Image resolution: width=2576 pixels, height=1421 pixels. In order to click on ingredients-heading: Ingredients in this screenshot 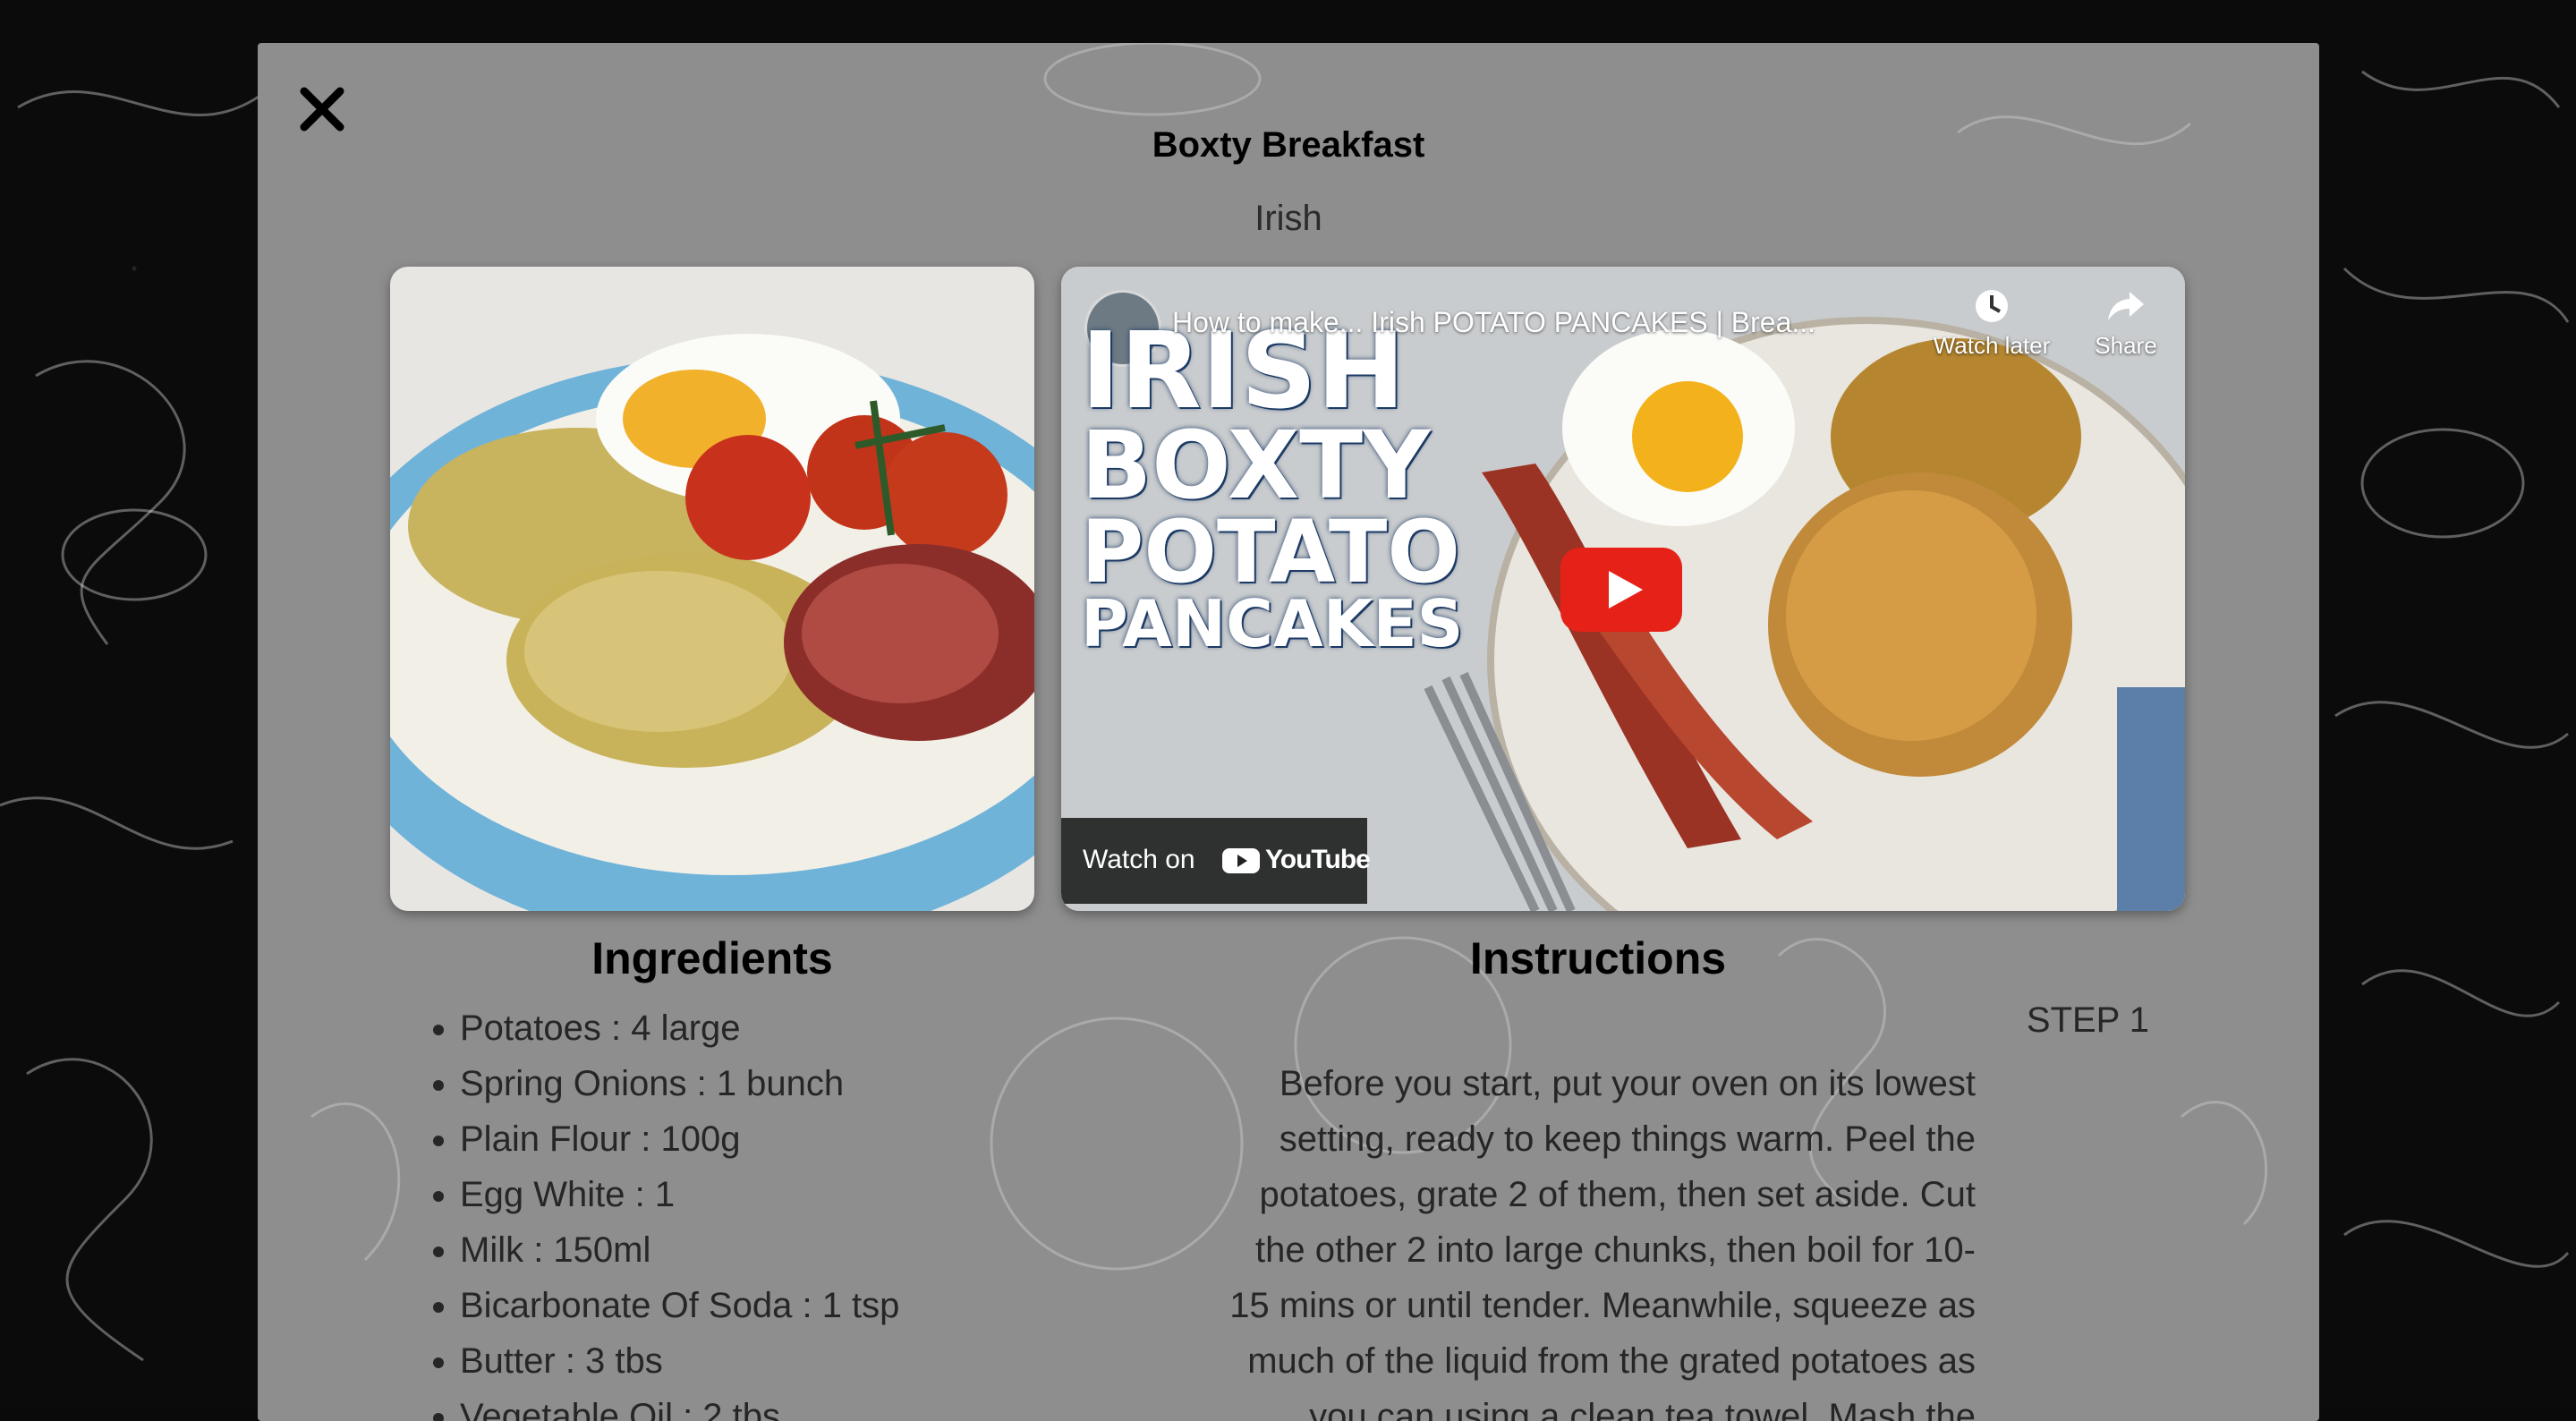, I will do `click(712, 958)`.